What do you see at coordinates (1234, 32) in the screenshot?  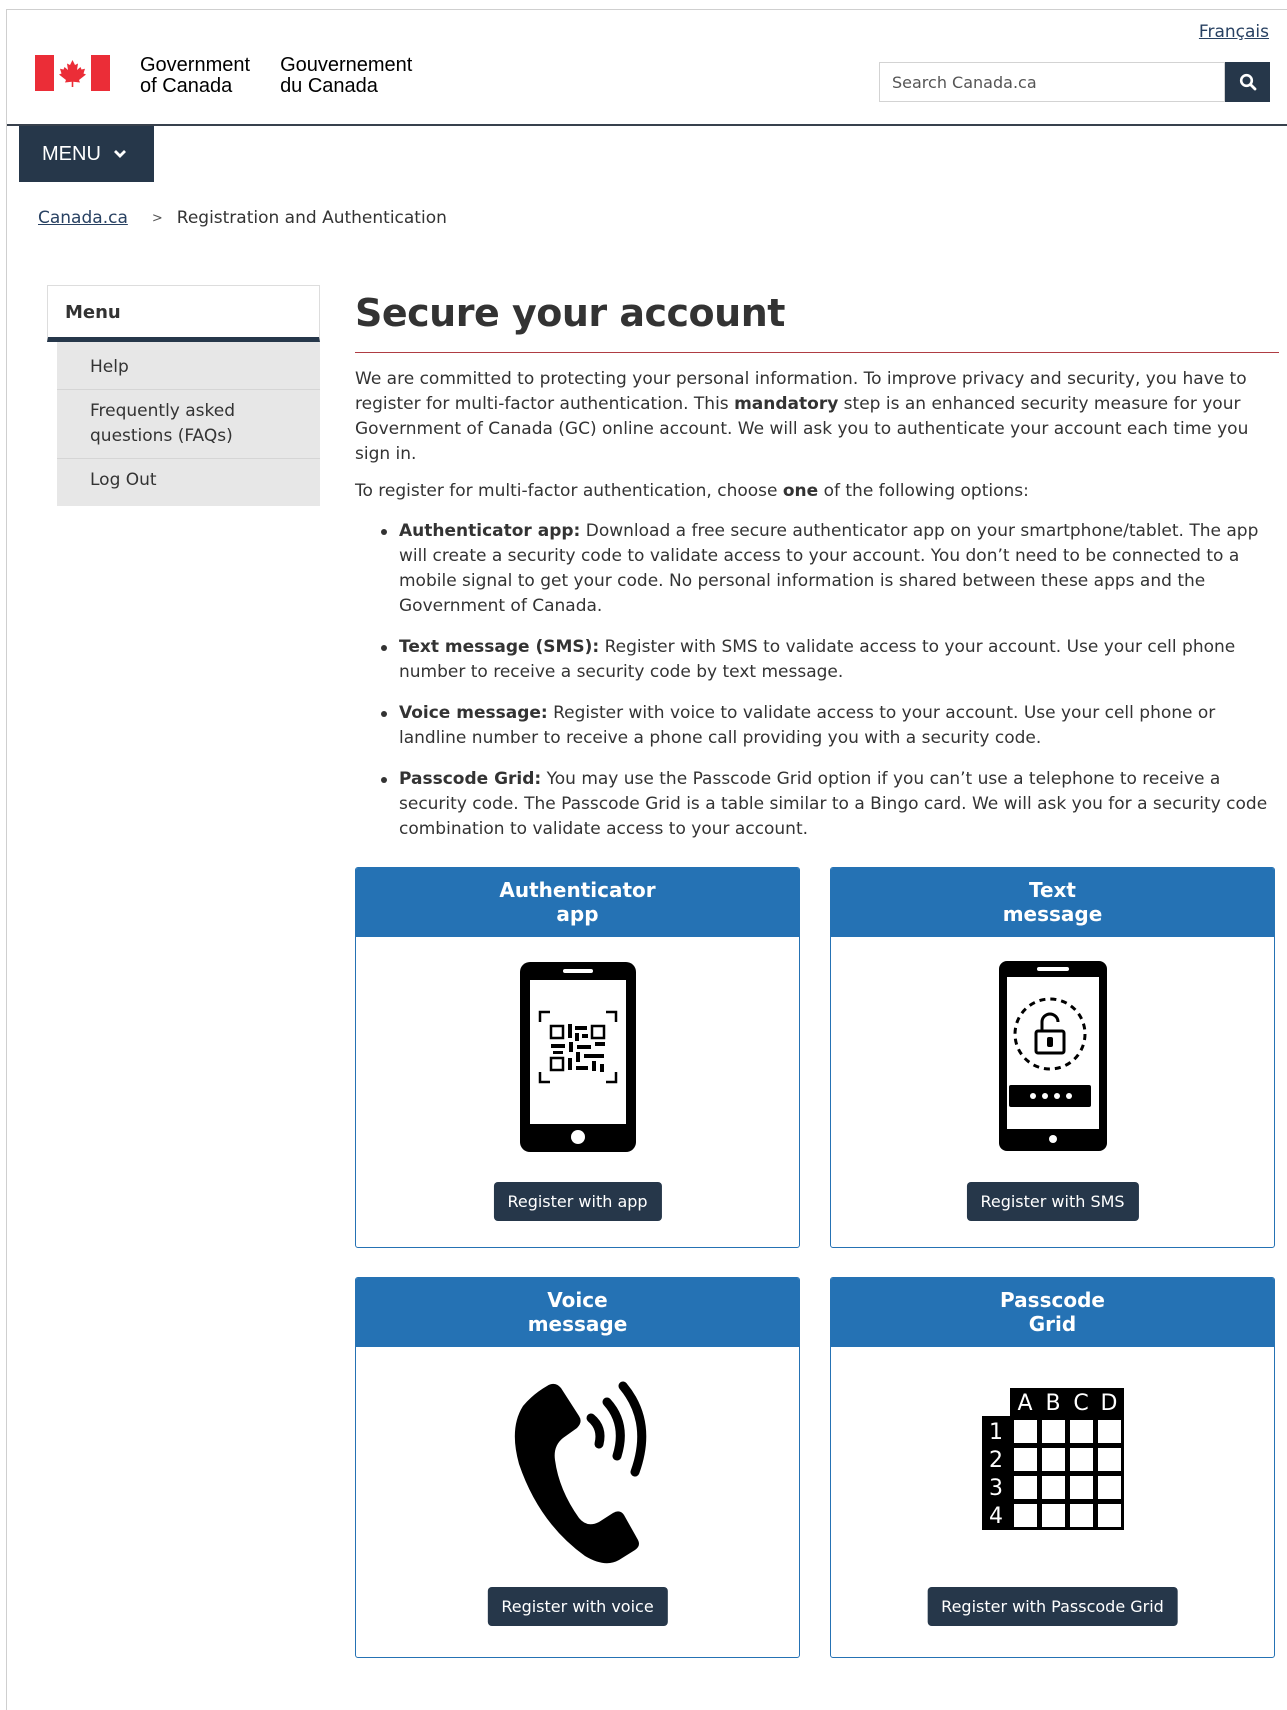 I see `language-toggle-link: Français` at bounding box center [1234, 32].